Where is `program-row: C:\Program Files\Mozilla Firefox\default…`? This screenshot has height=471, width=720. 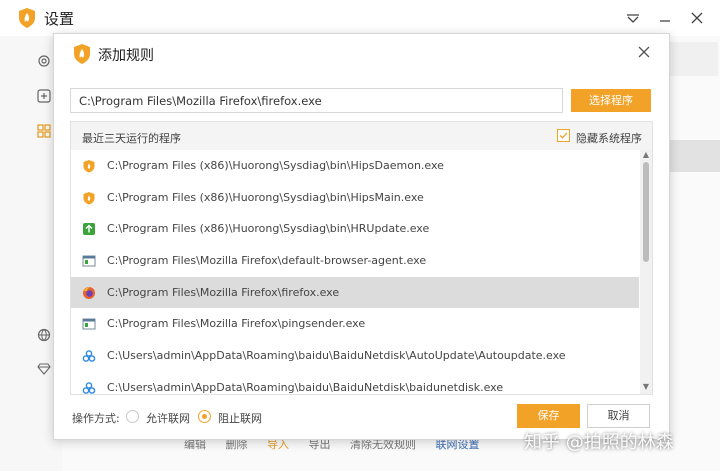 program-row: C:\Program Files\Mozilla Firefox\default… is located at coordinates (355, 261).